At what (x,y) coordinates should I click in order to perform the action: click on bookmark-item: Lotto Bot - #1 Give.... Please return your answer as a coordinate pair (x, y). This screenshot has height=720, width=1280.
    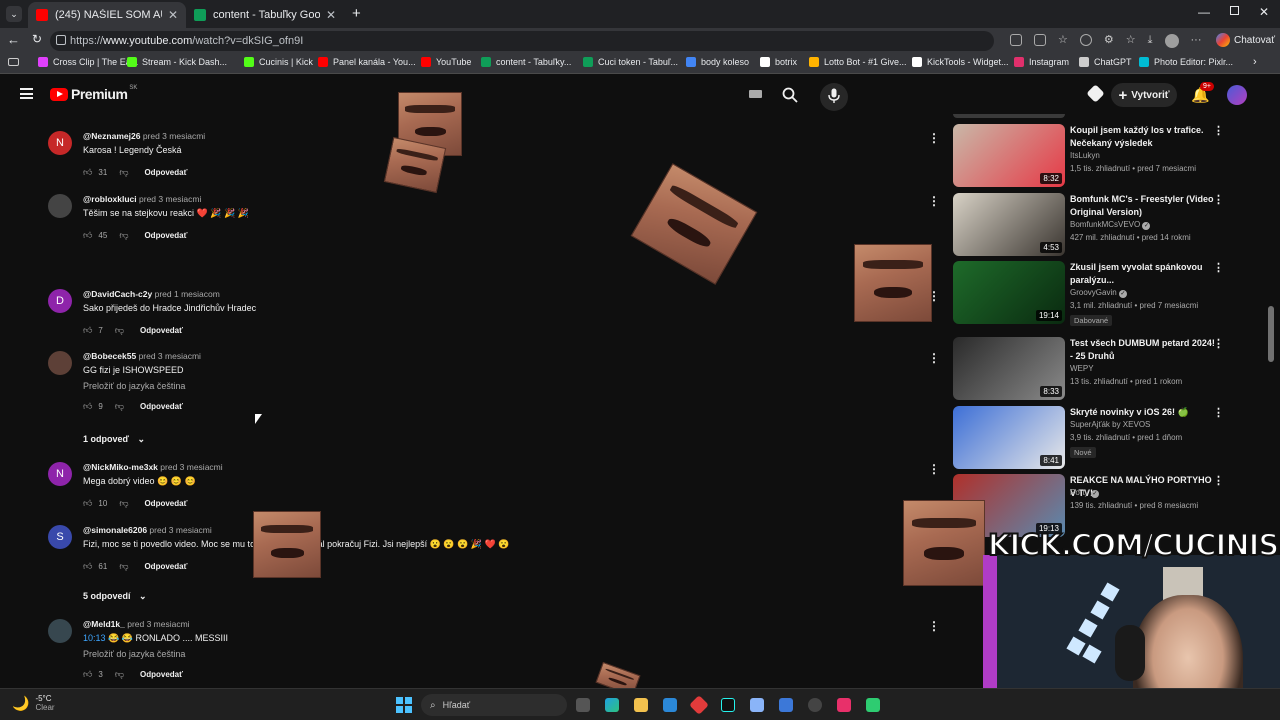
    Looking at the image, I should click on (858, 62).